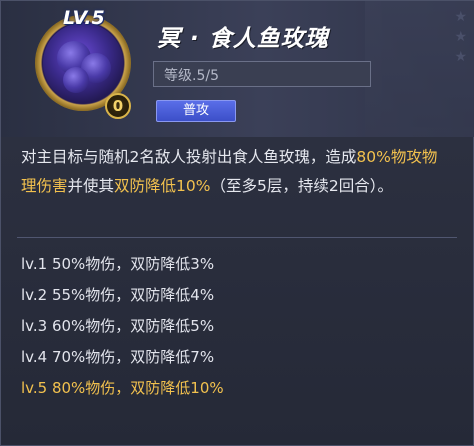 The width and height of the screenshot is (474, 446). I want to click on level-row: lv.4 70%物伤，双防降低7%, so click(118, 357).